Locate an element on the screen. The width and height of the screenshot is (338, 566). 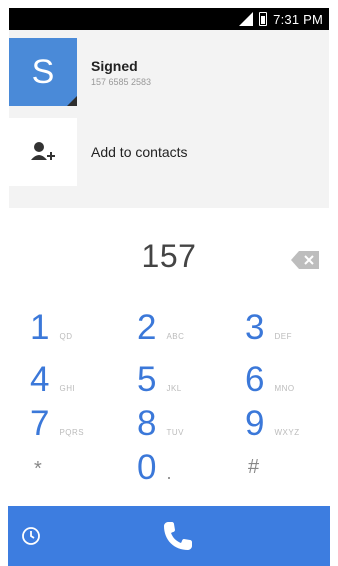
key-0-number: 0 is located at coordinates (147, 467).